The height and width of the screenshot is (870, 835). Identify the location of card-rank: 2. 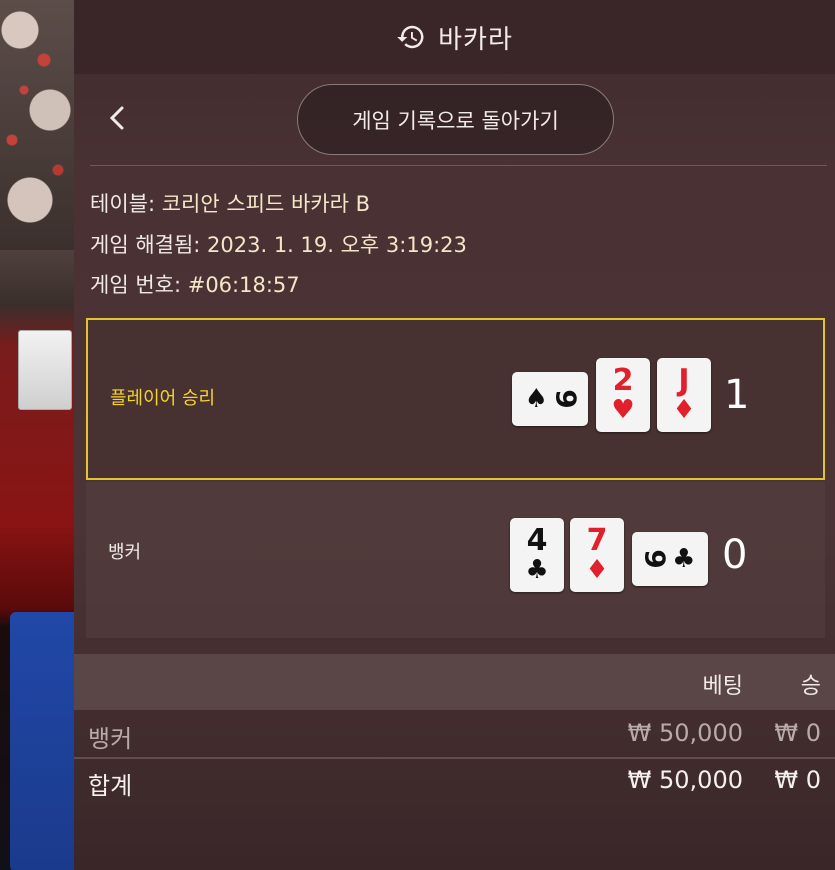
(623, 380).